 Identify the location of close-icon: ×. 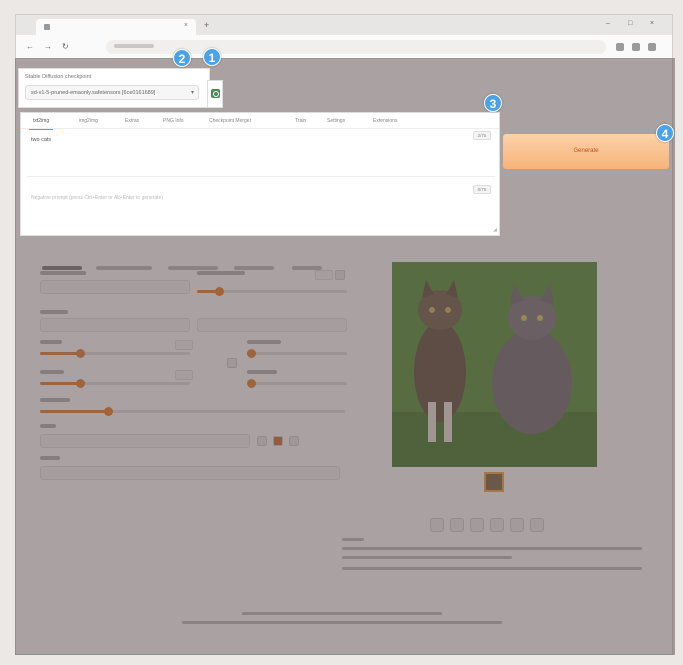
(186, 25).